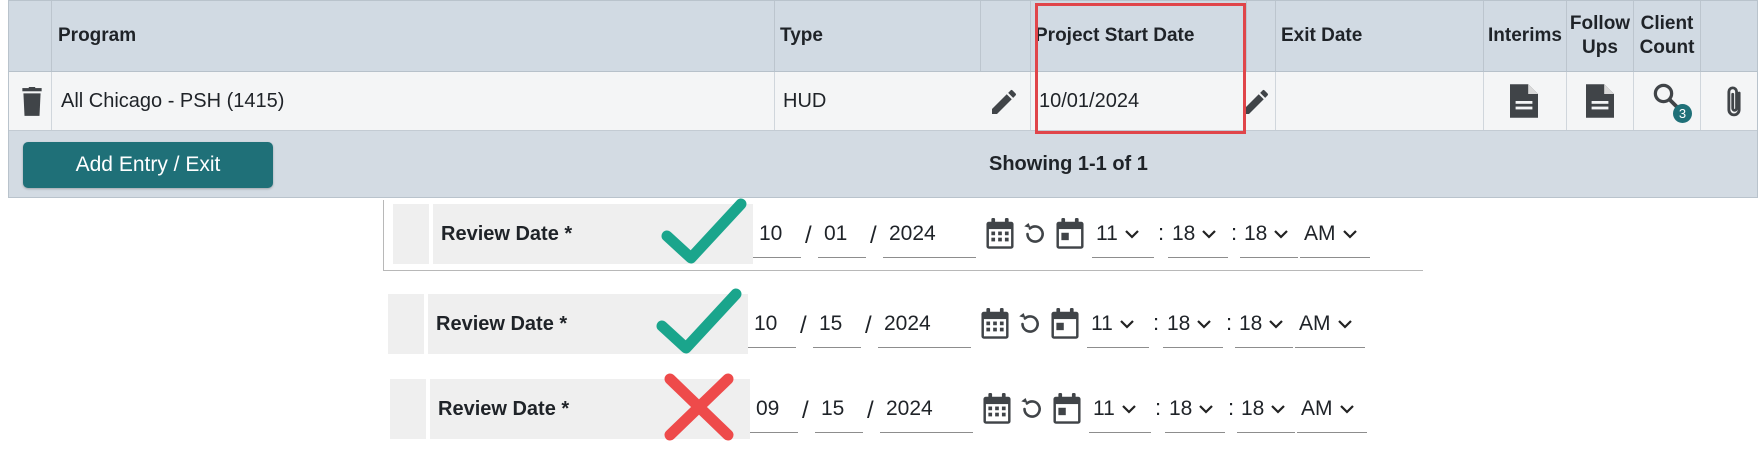 The width and height of the screenshot is (1760, 465). I want to click on x-mark-icon, so click(699, 407).